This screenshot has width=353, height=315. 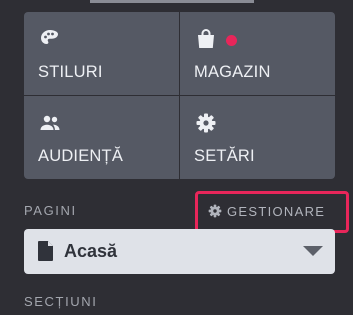 What do you see at coordinates (257, 137) in the screenshot?
I see `settings-tile: SETĂRI` at bounding box center [257, 137].